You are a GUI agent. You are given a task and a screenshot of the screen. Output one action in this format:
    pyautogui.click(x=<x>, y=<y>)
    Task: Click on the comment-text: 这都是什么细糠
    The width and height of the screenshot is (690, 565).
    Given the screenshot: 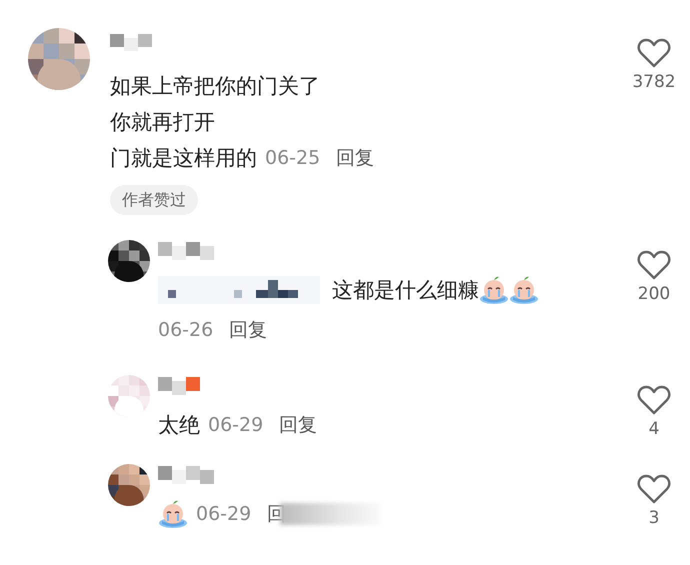 What is the action you would take?
    pyautogui.click(x=405, y=290)
    